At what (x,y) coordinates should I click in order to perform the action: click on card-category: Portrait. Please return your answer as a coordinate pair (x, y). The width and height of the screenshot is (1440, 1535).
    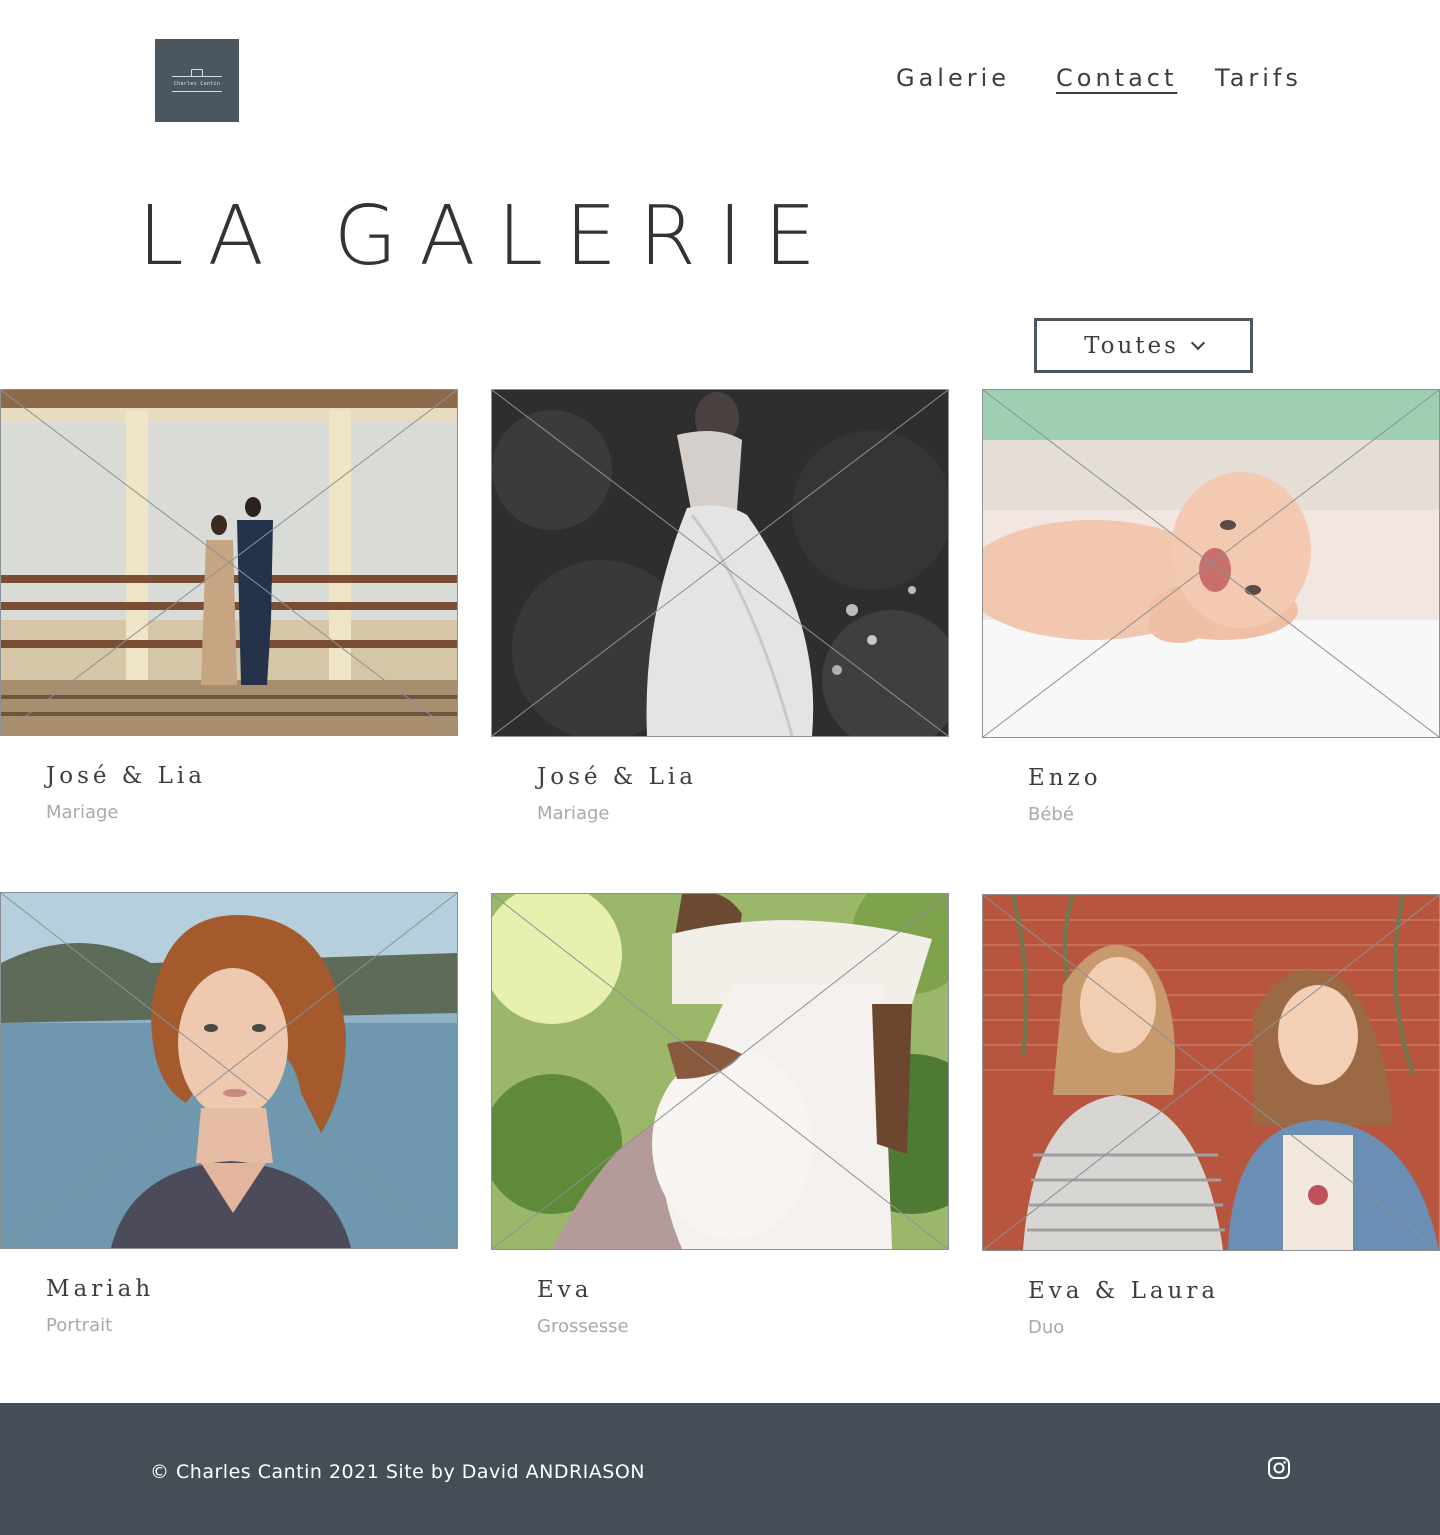
    Looking at the image, I should click on (79, 1325).